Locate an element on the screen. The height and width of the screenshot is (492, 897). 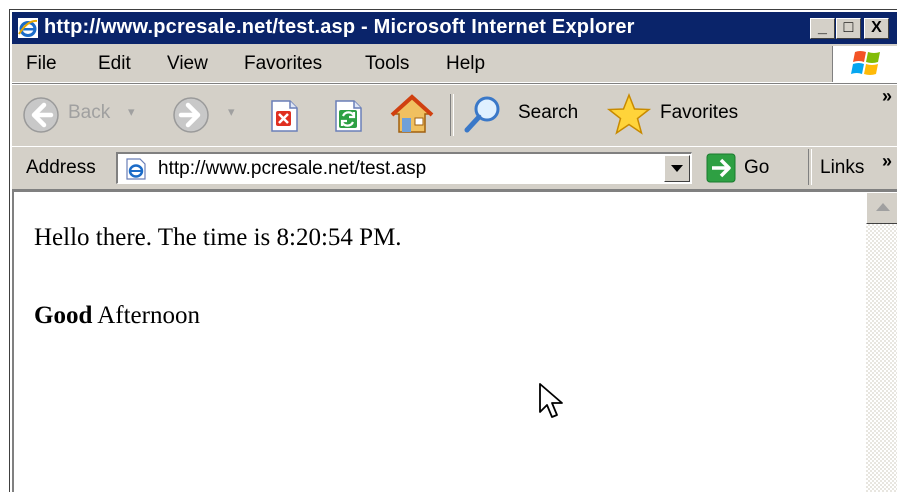
menu-bar: File Edit View Favorites Tools Help is located at coordinates (454, 64).